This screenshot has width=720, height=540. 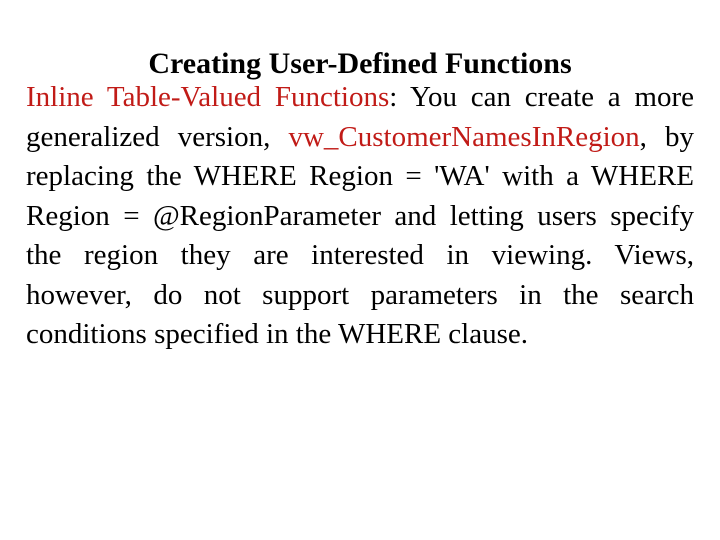 I want to click on object-name-vw-customernamesinregion: vw_CustomerNamesInRegion, so click(x=464, y=136).